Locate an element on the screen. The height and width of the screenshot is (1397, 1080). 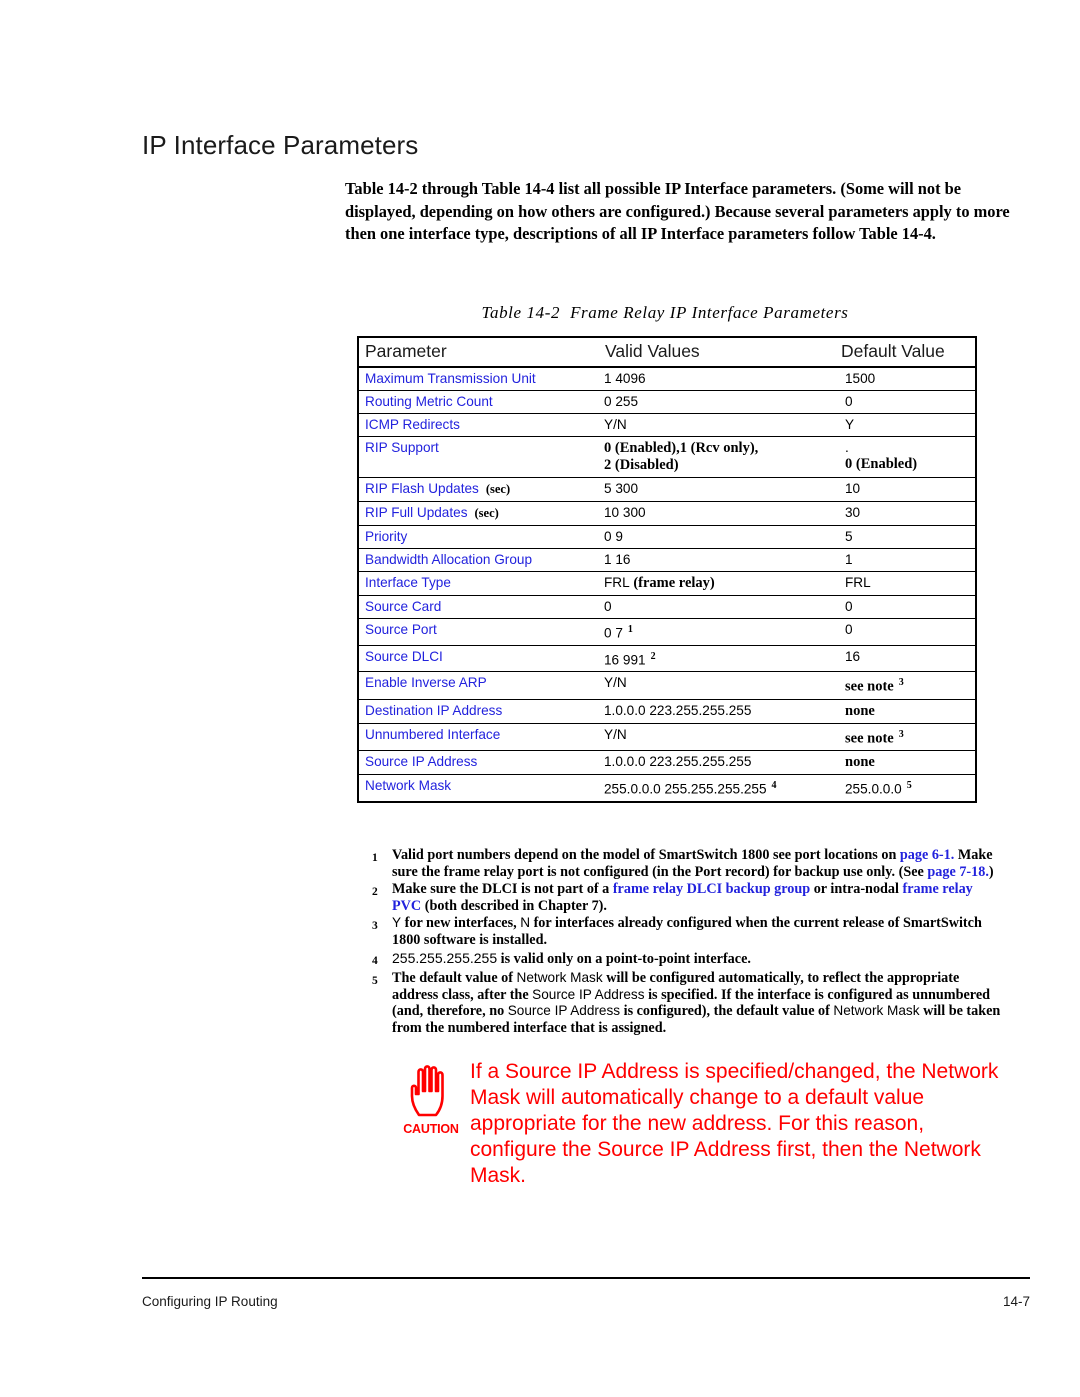
table-row: Bandwidth Allocation Group 1 16 1 is located at coordinates (667, 560).